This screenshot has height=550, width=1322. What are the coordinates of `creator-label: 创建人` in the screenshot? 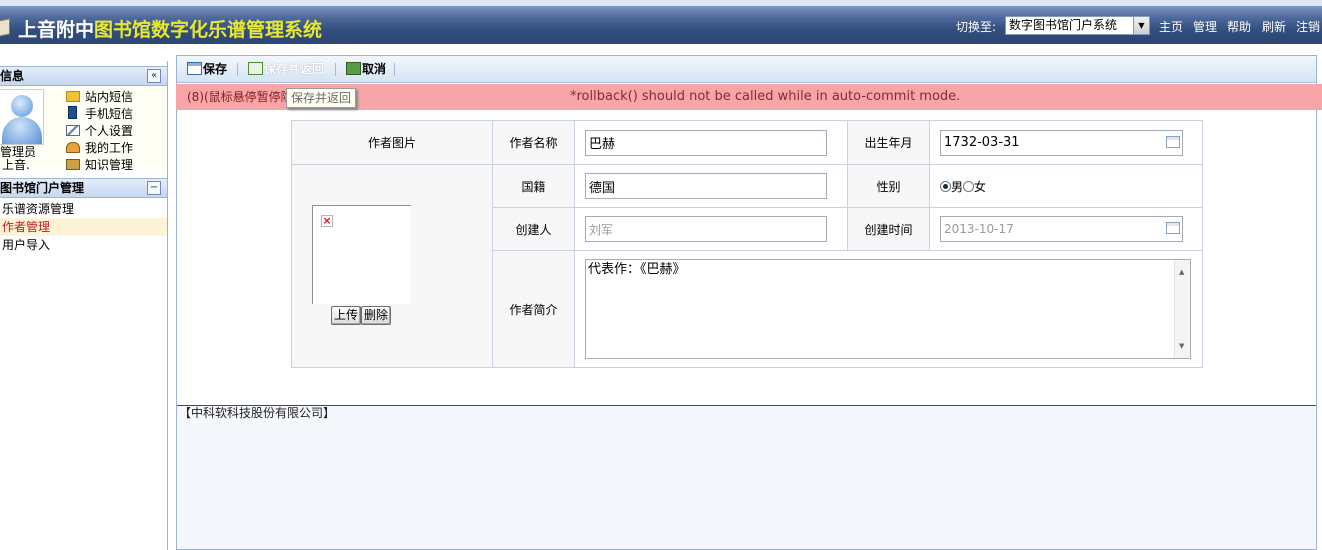 It's located at (533, 229).